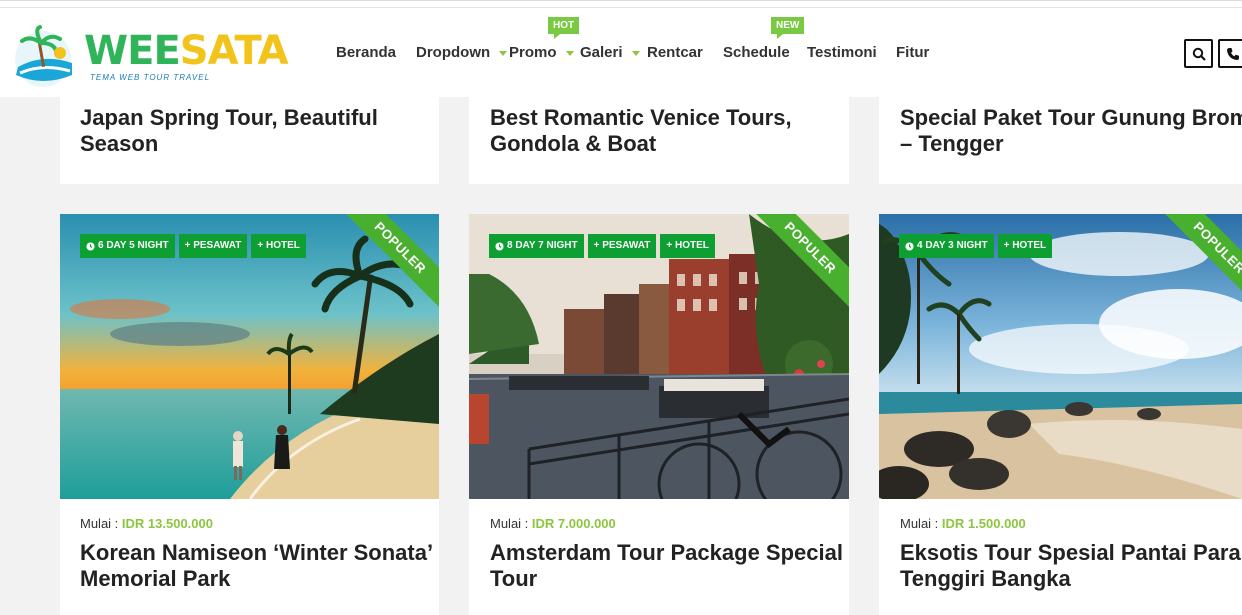 Image resolution: width=1242 pixels, height=615 pixels. I want to click on title-line: Tenggiri Bangka, so click(985, 578).